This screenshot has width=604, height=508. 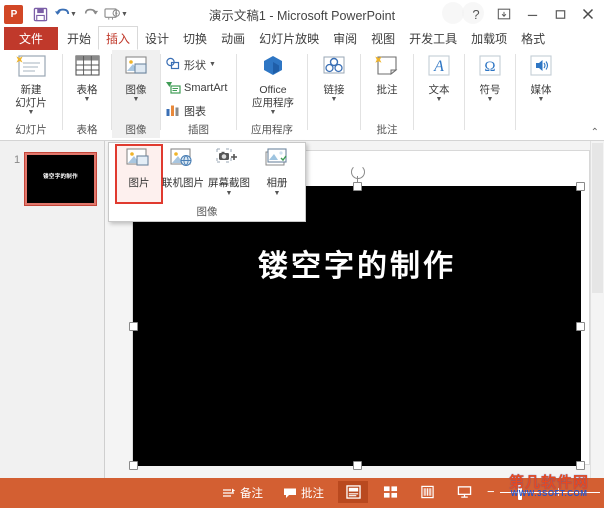 I want to click on link-caret-icon: ▼, so click(x=334, y=99).